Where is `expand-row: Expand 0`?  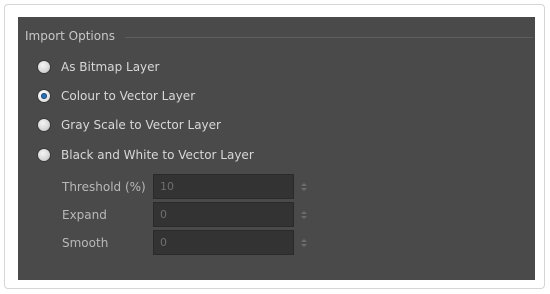
expand-row: Expand 0 is located at coordinates (186, 214).